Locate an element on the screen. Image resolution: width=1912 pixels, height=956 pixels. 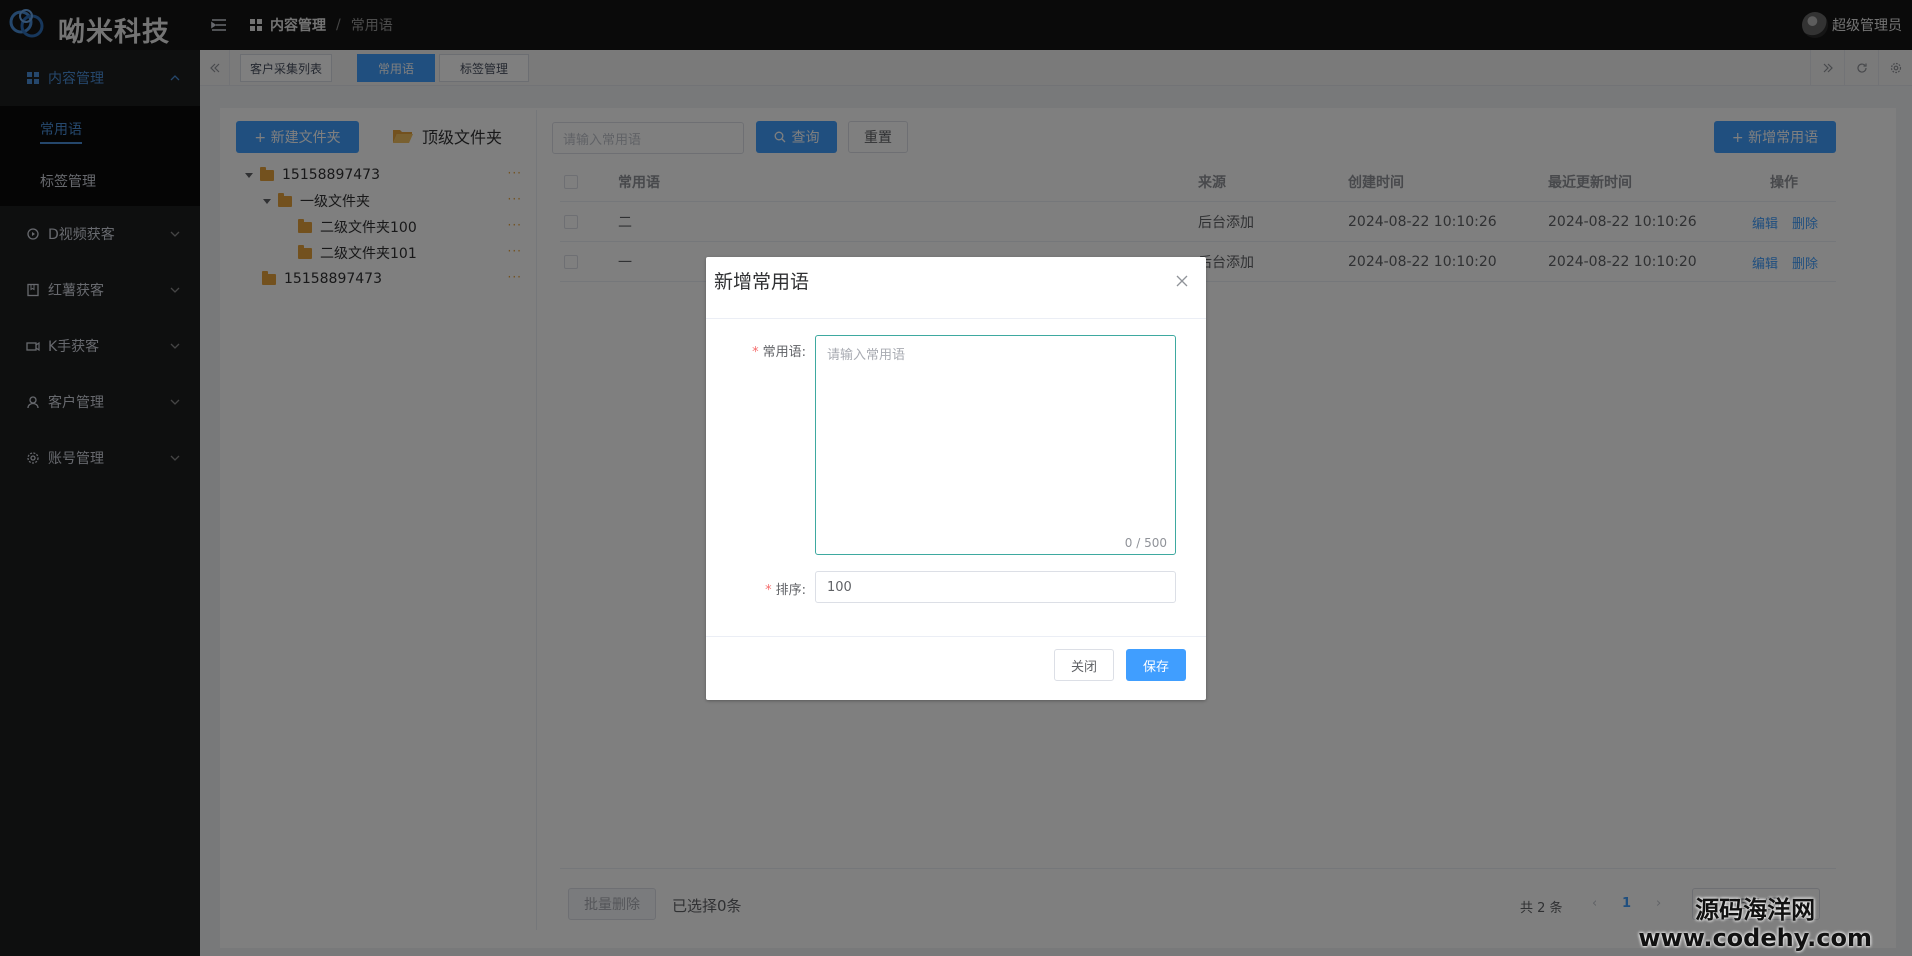
dialog-footer-divider is located at coordinates (956, 636).